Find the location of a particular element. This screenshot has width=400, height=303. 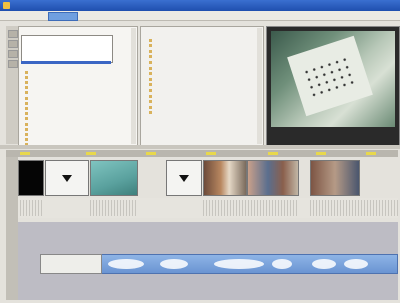

tree-scrollbar is located at coordinates (133, 86).